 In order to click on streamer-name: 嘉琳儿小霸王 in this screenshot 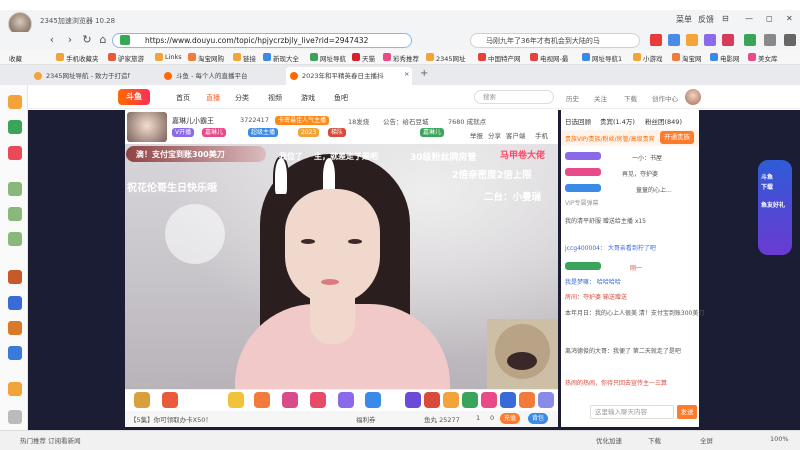, I will do `click(193, 121)`.